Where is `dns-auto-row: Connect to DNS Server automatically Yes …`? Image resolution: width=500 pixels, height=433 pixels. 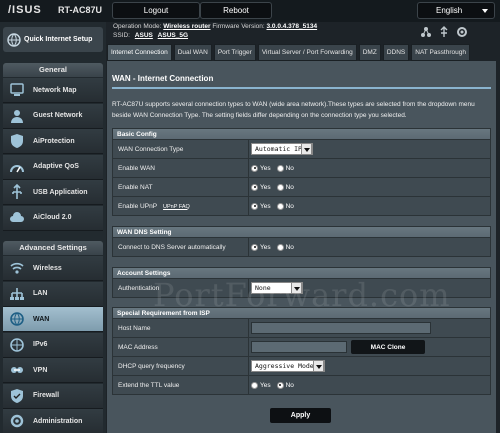 dns-auto-row: Connect to DNS Server automatically Yes … is located at coordinates (301, 247).